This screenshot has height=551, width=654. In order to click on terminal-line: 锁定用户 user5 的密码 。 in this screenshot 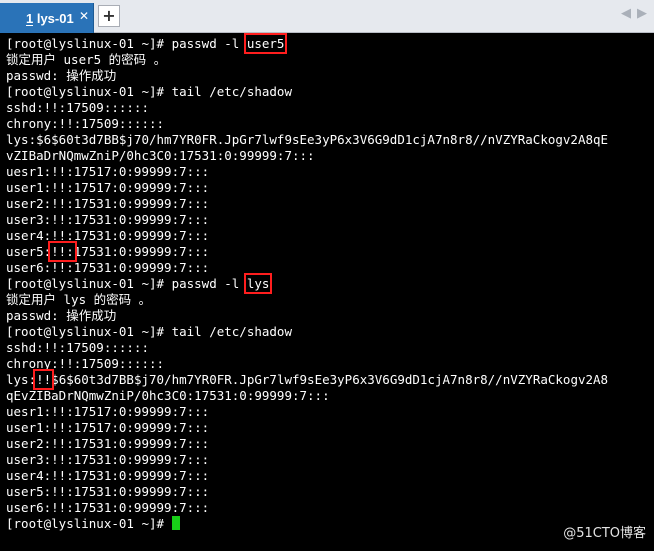, I will do `click(328, 60)`.